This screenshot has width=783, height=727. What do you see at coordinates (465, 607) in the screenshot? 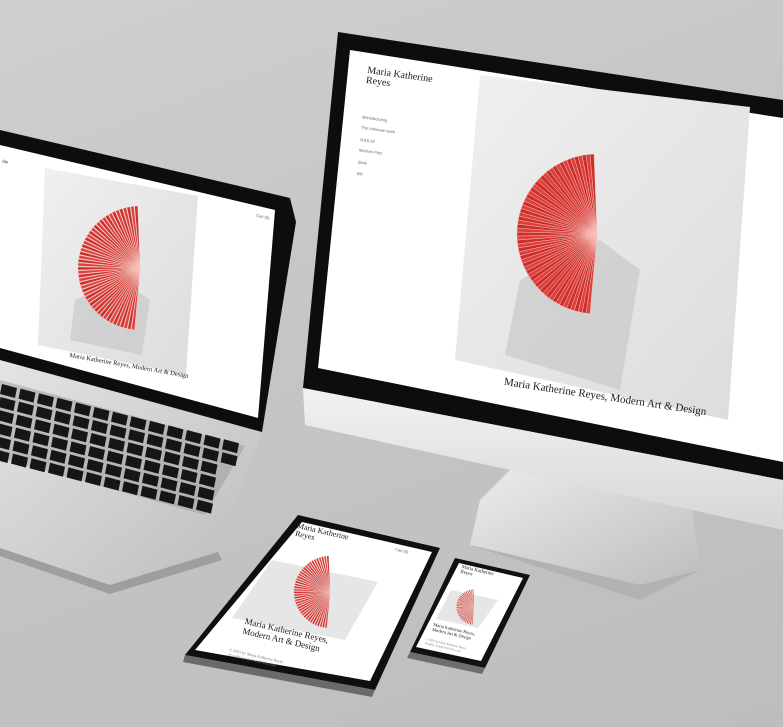
I see `phone-fan-artwork` at bounding box center [465, 607].